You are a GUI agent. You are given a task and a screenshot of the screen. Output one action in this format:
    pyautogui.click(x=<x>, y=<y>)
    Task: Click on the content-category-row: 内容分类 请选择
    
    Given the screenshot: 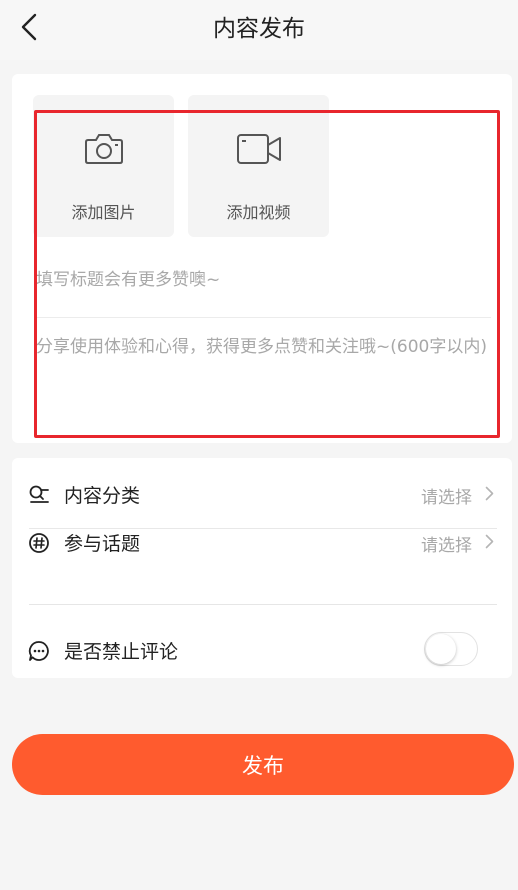 What is the action you would take?
    pyautogui.click(x=262, y=494)
    